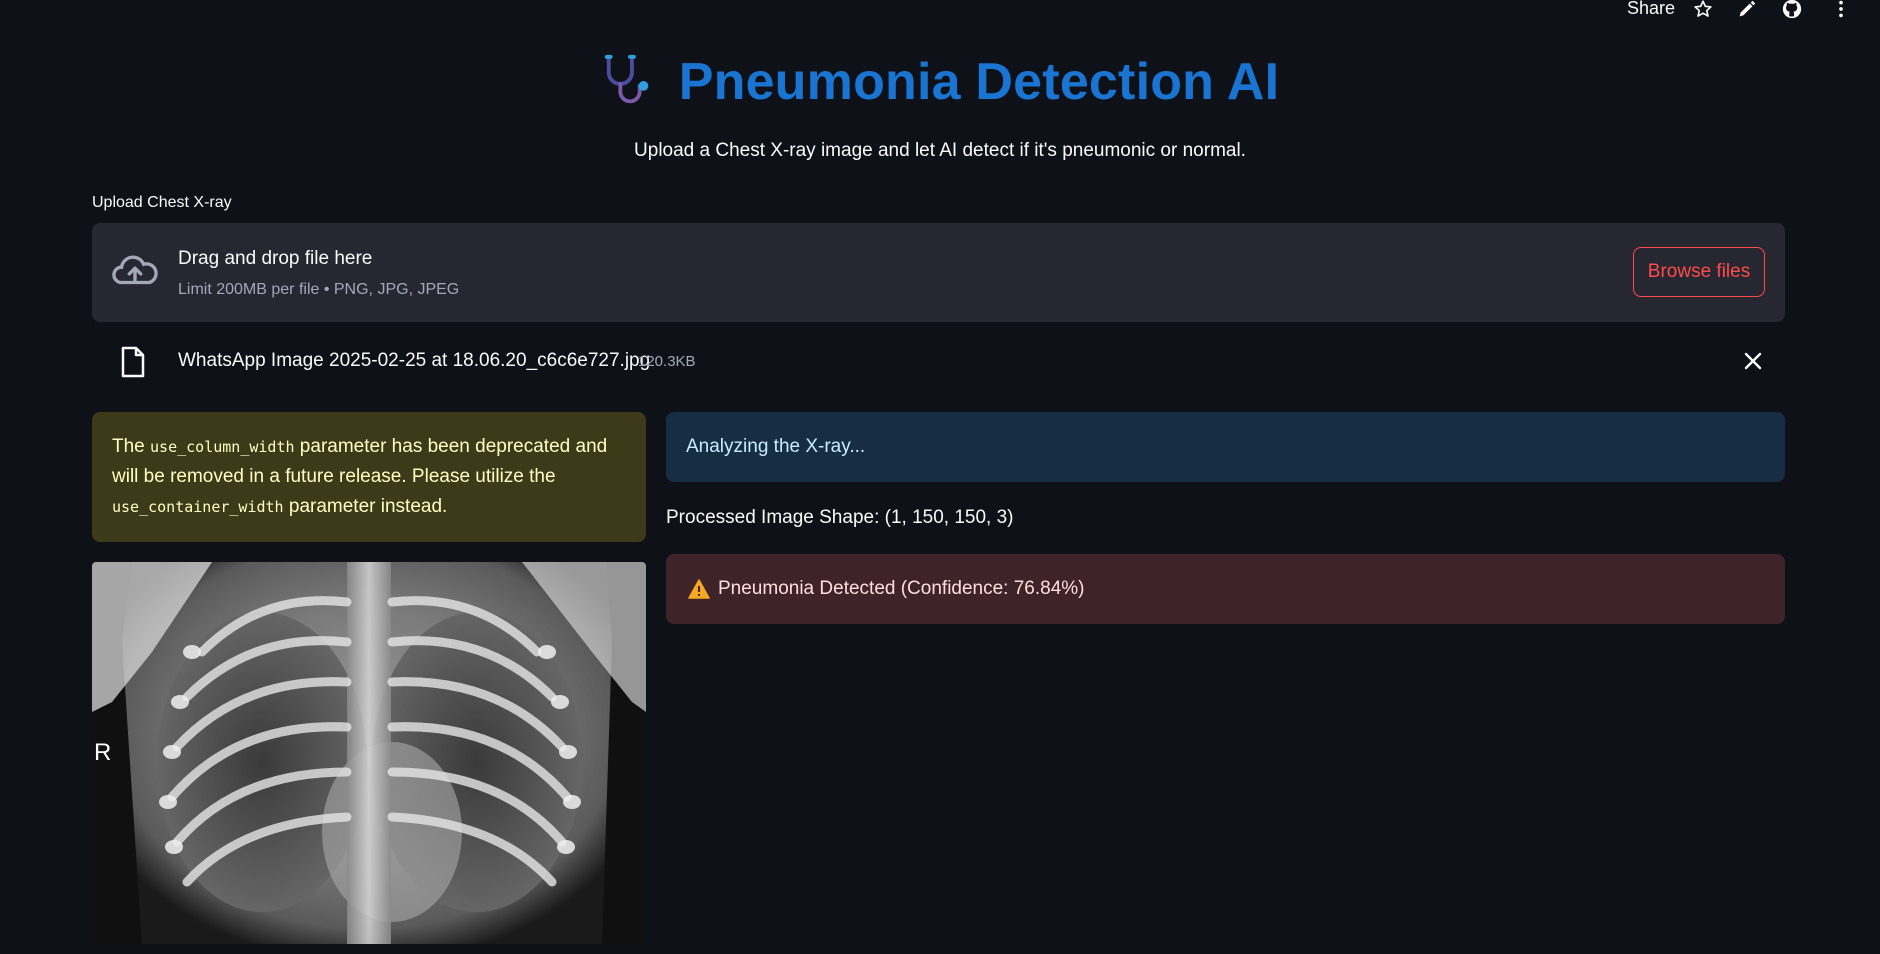  Describe the element at coordinates (630, 82) in the screenshot. I see `stethoscope-icon` at that location.